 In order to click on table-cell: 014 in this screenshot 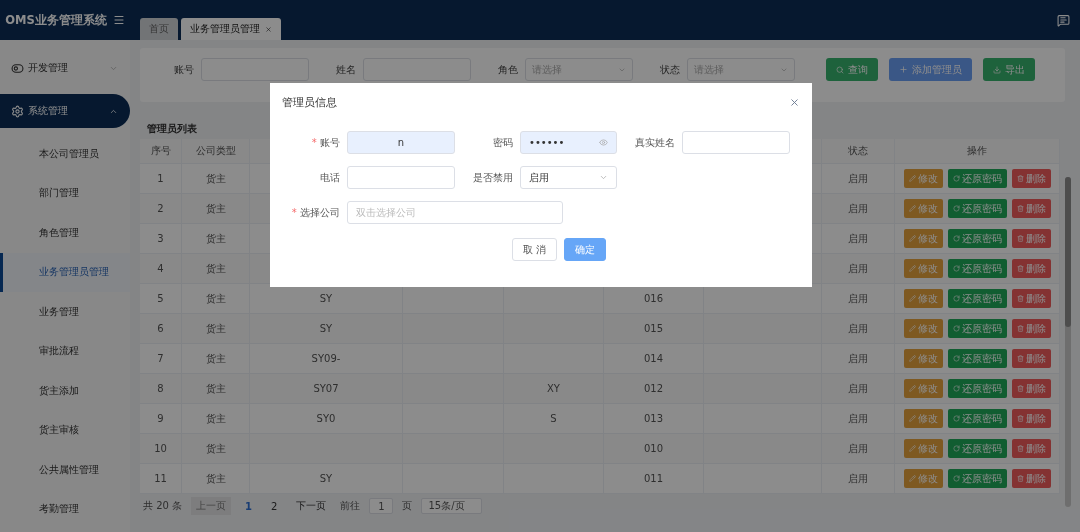, I will do `click(653, 358)`.